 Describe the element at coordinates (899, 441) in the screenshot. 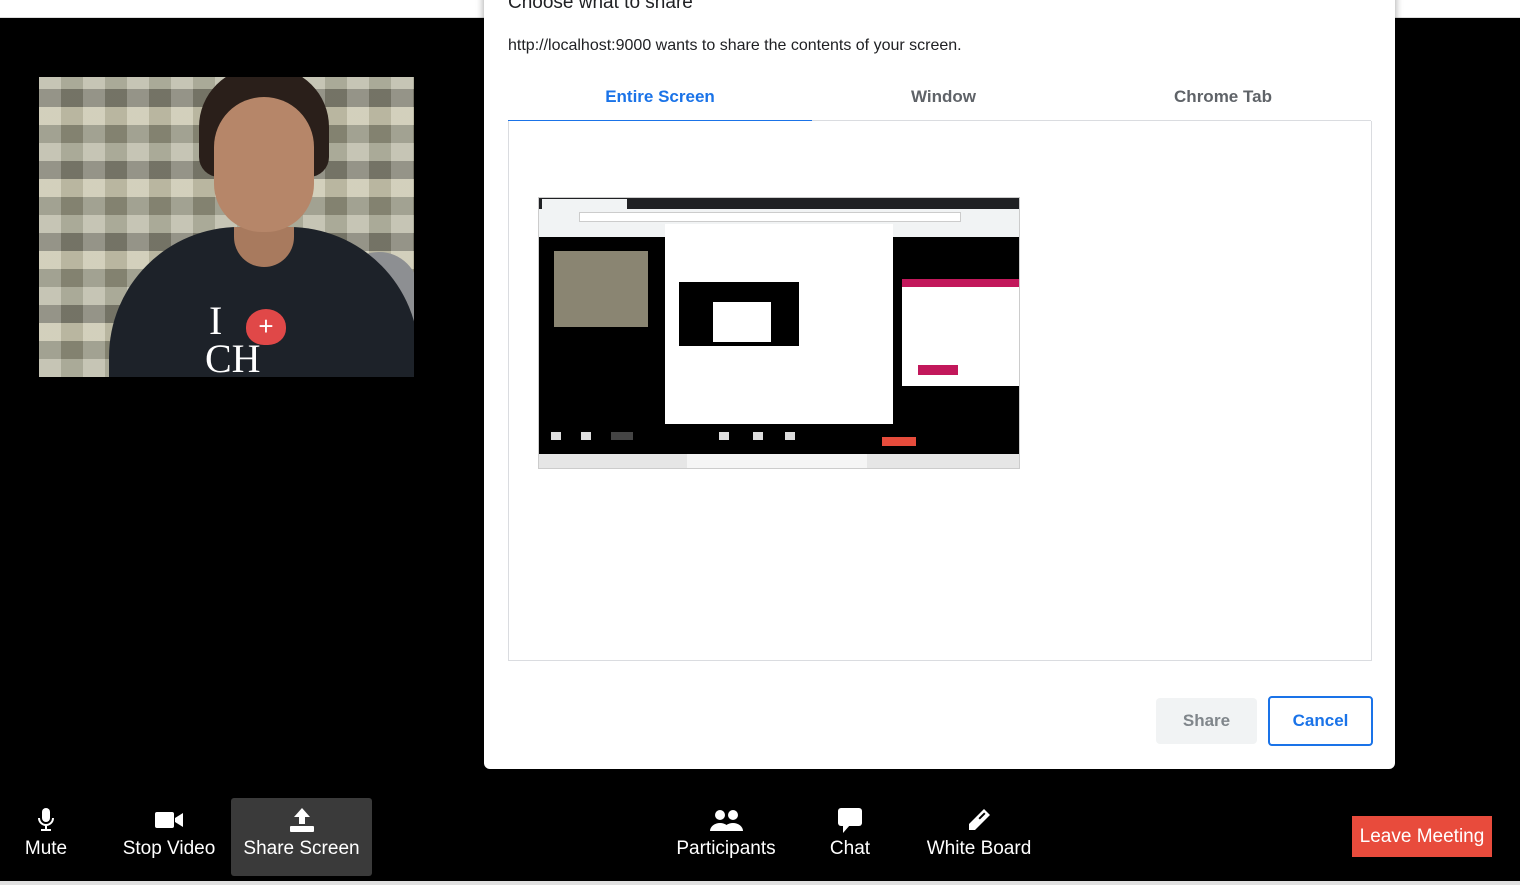

I see `thumb-leave-button` at that location.